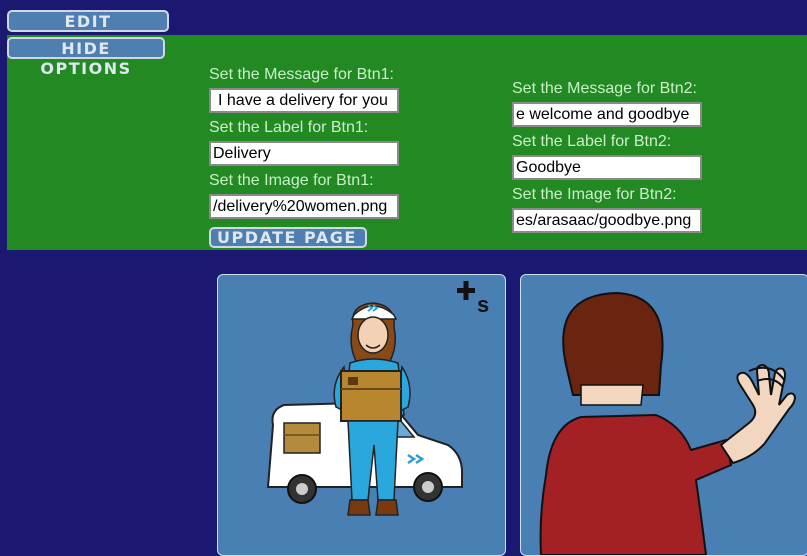  I want to click on btn2-image-value: es/arasaac/goodbye.png, so click(604, 220).